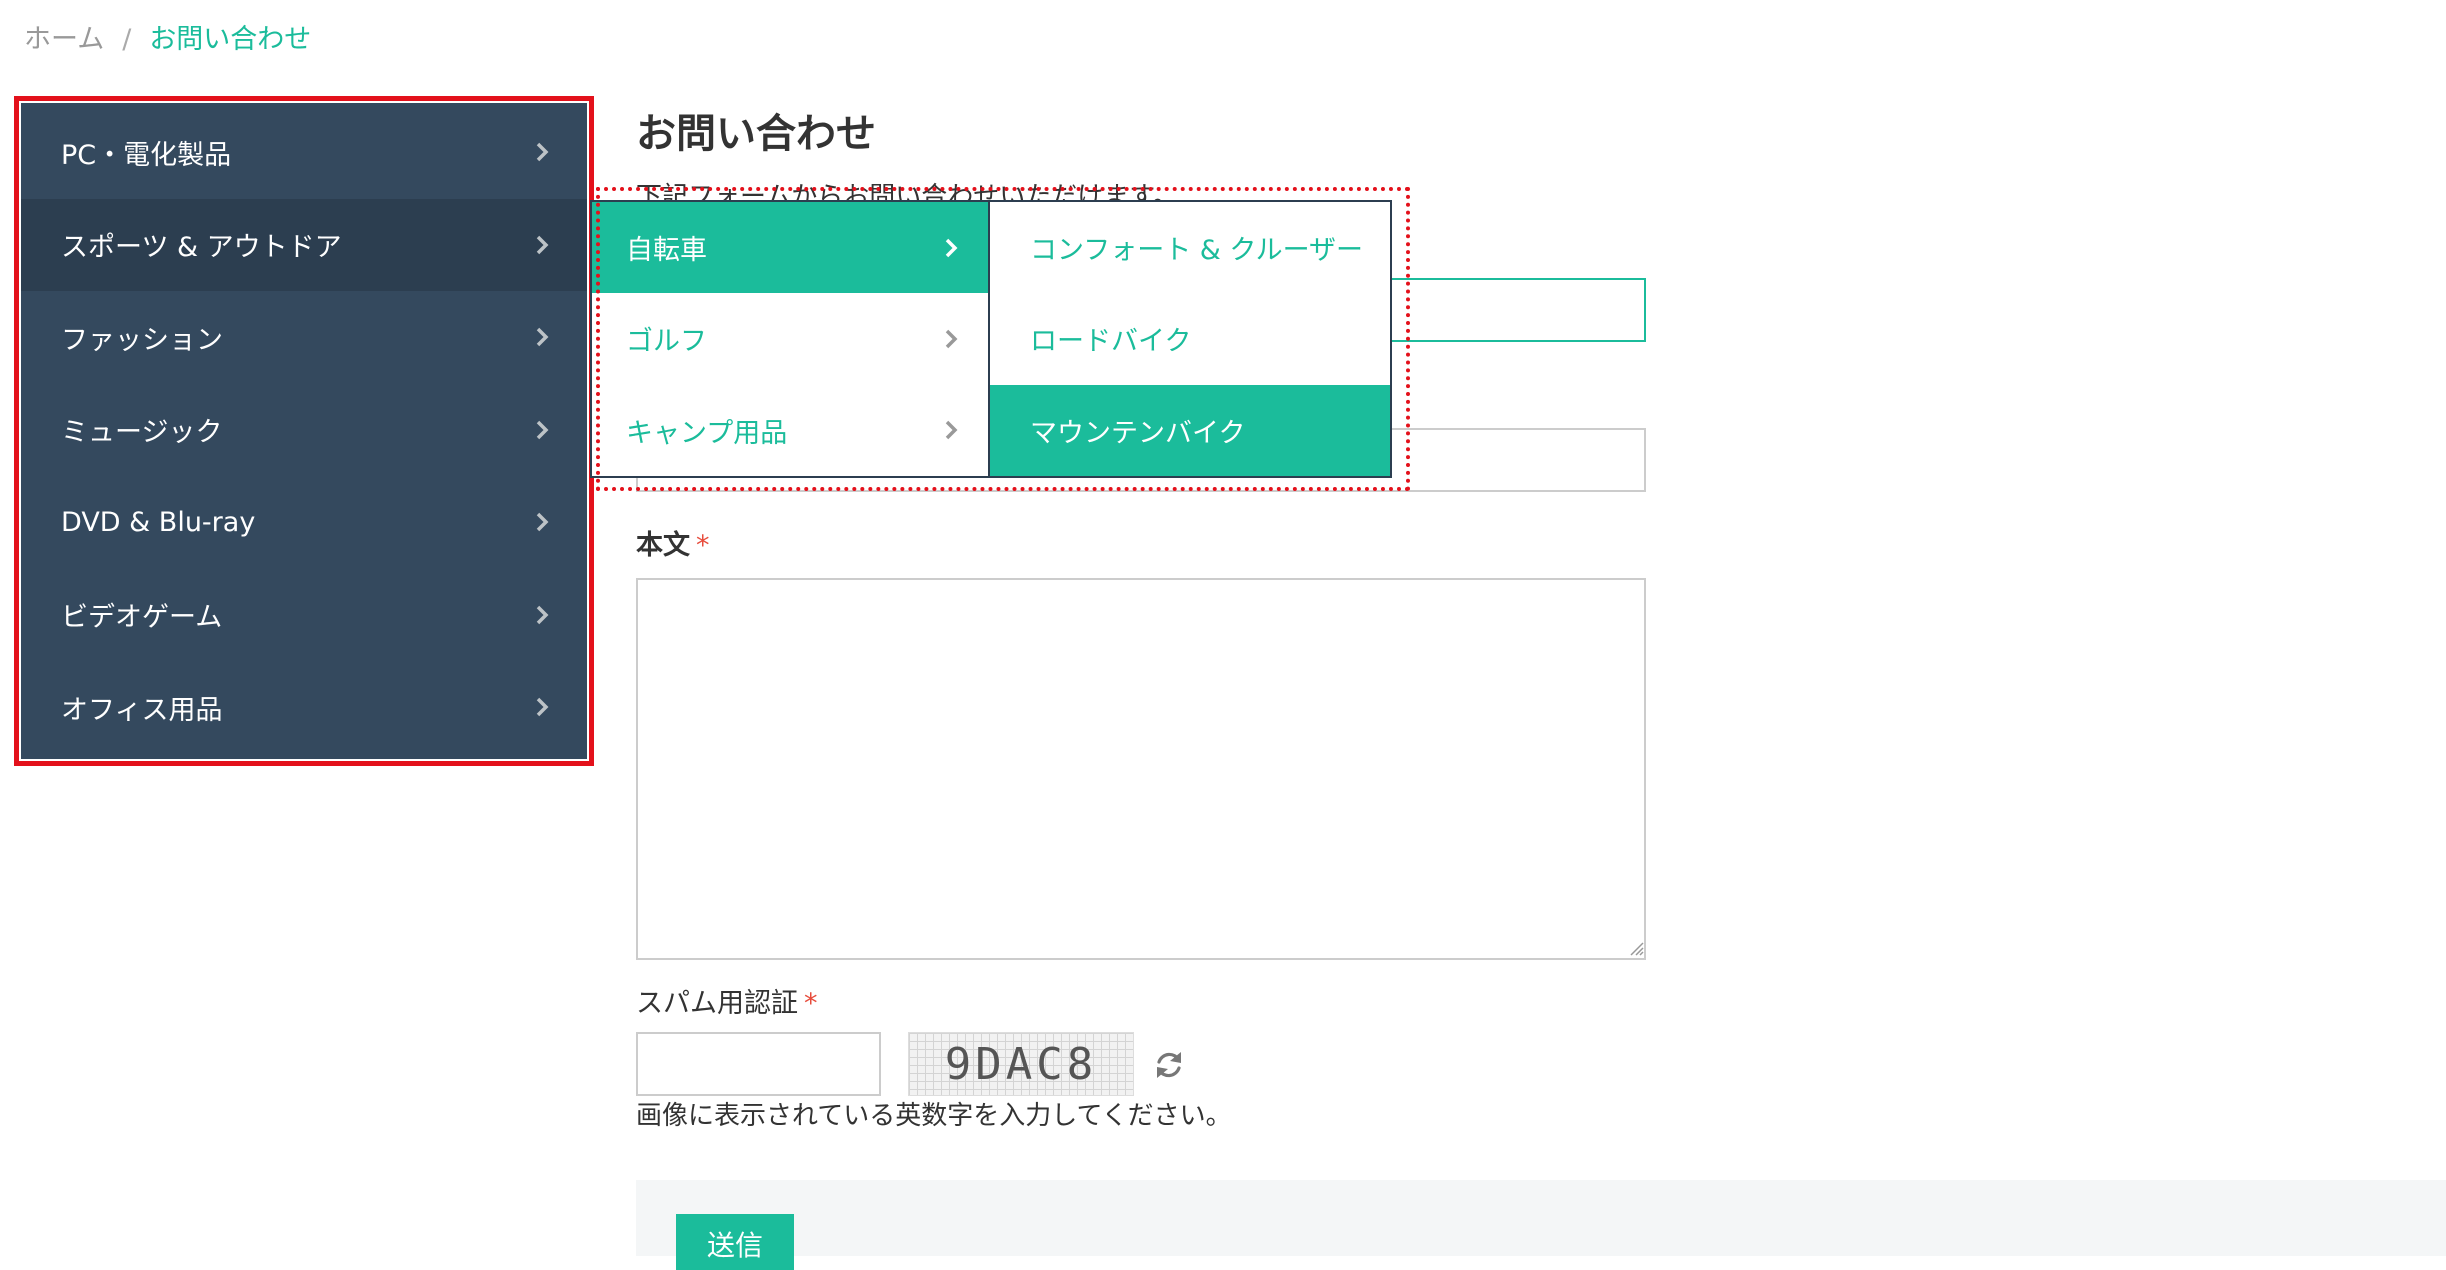 This screenshot has width=2446, height=1270. I want to click on refresh-icon, so click(1169, 1065).